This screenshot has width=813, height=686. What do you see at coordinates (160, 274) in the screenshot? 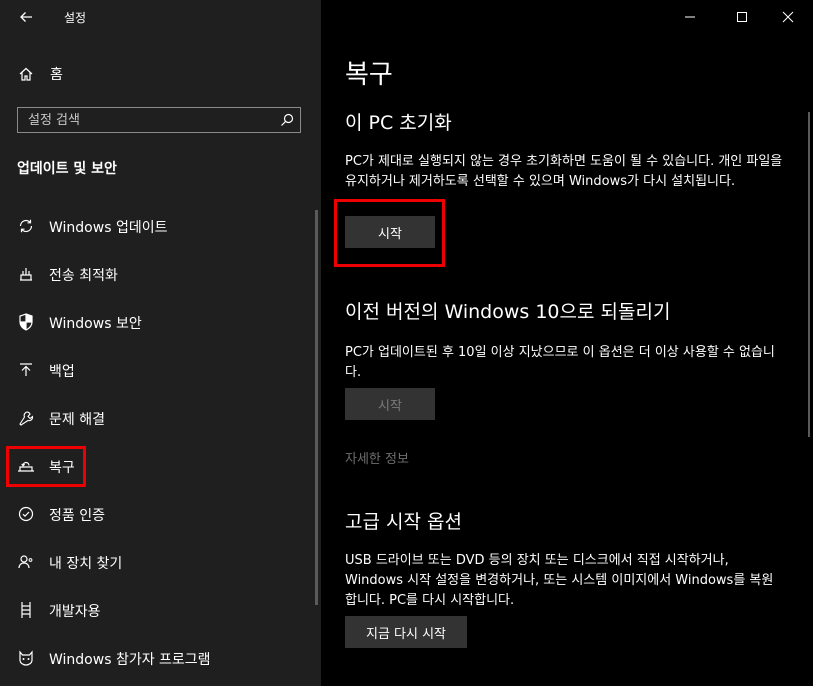
I see `sidebar-item-delivery-optimization: 전송 최적화` at bounding box center [160, 274].